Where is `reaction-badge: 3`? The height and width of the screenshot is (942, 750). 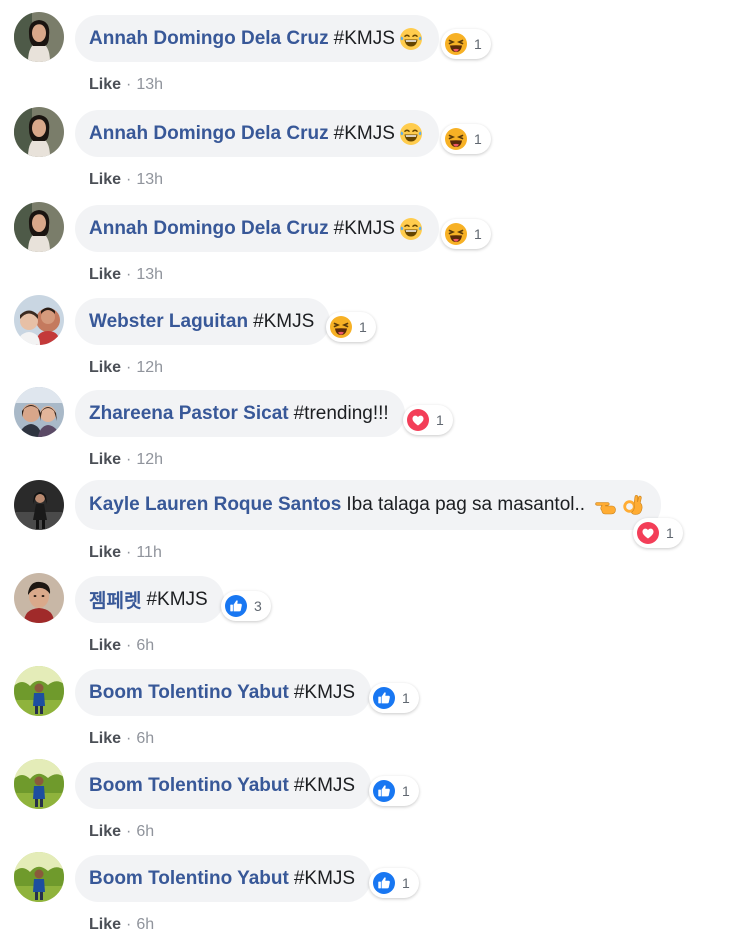
reaction-badge: 3 is located at coordinates (246, 606).